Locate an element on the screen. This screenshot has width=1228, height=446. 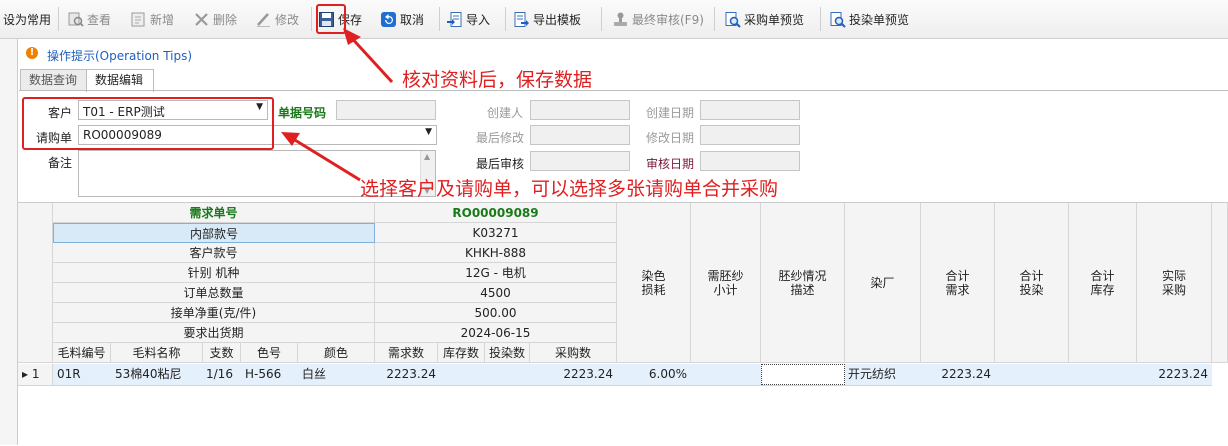
info-label: 针别 机种 is located at coordinates (214, 273).